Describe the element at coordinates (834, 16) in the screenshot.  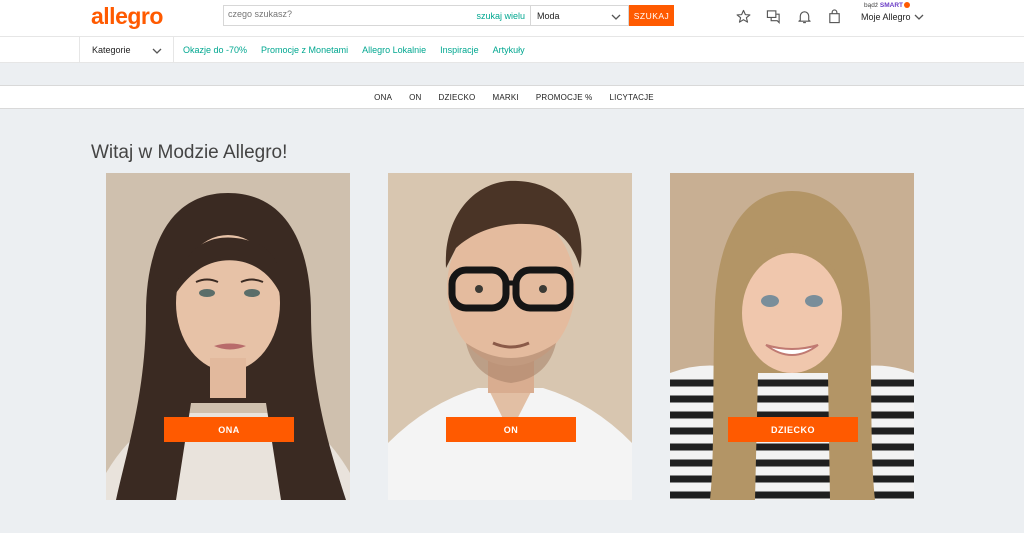
I see `cart-icon` at that location.